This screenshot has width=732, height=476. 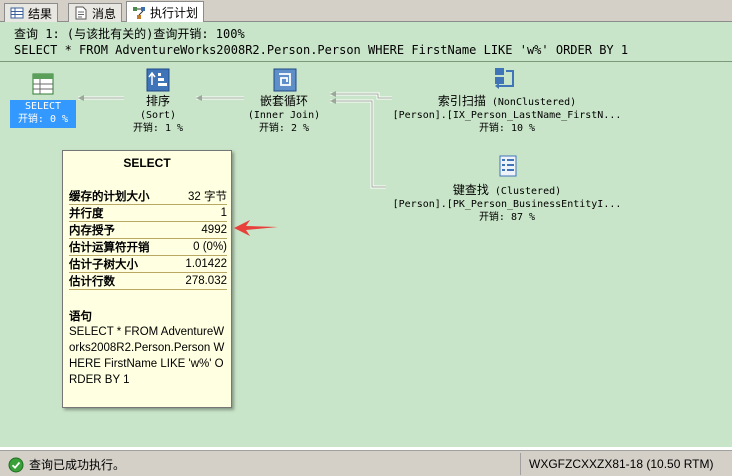 I want to click on key-lookup-node-cost: 开销: 87 %, so click(x=507, y=217).